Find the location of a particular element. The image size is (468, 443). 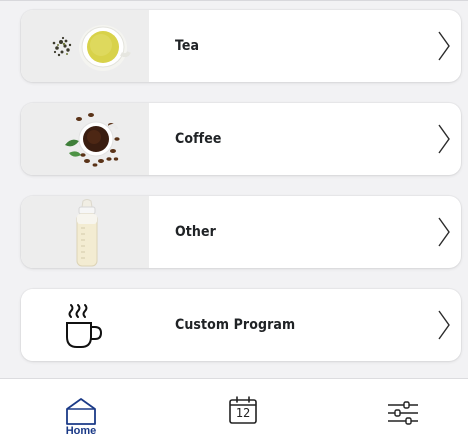

coffee-cup-icon is located at coordinates (92, 140).